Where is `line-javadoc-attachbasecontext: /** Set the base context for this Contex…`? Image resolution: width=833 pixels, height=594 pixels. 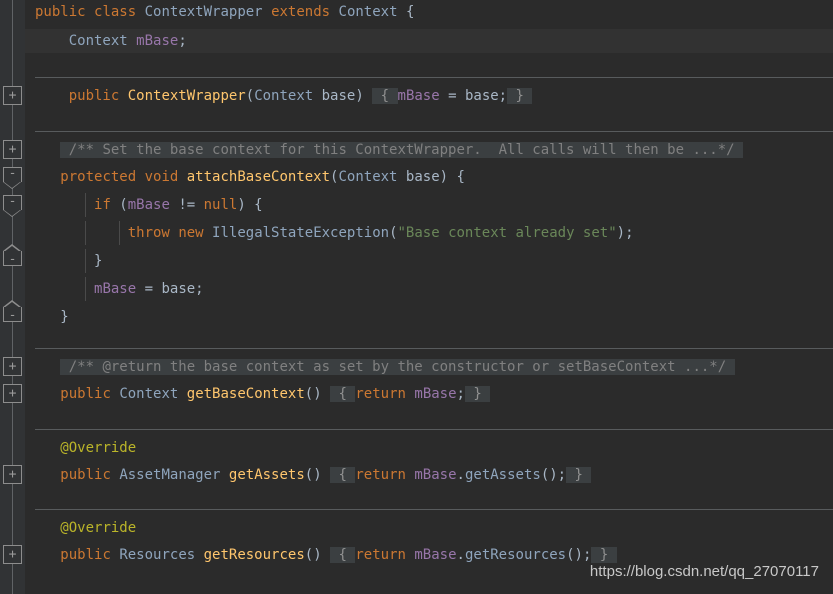 line-javadoc-attachbasecontext: /** Set the base context for this Contex… is located at coordinates (429, 150).